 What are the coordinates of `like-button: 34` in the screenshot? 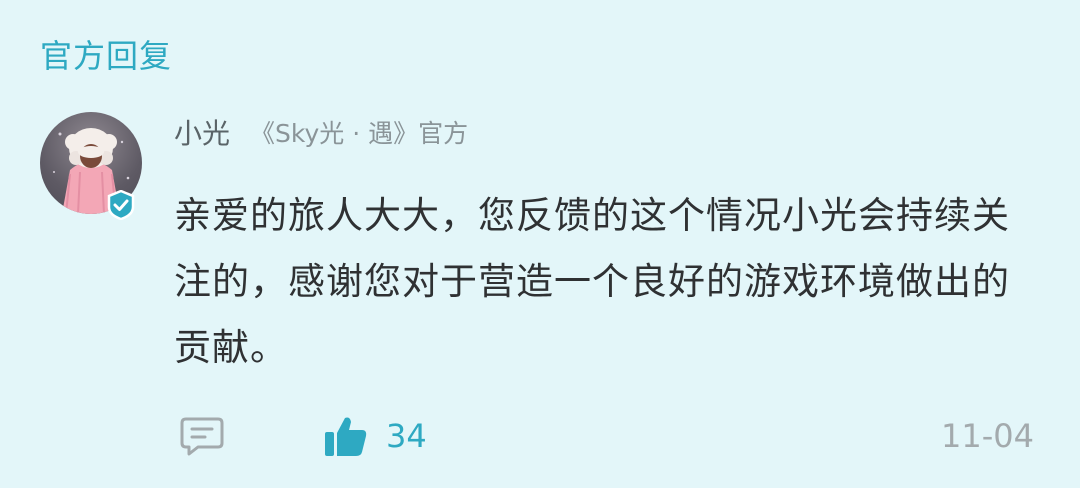 It's located at (374, 436).